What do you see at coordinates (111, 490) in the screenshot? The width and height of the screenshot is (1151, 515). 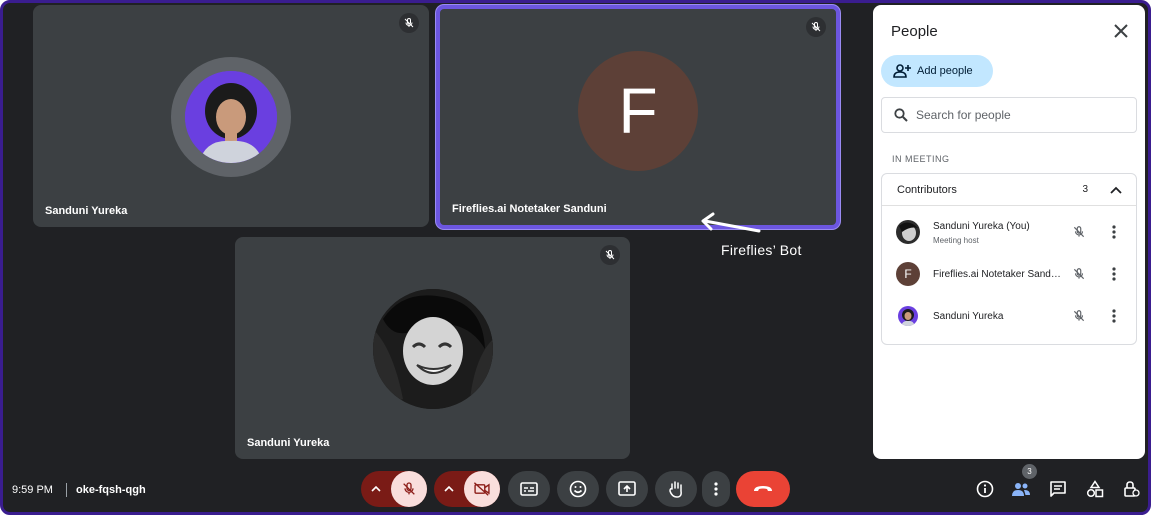 I see `meeting-code: oke-fqsh-qgh` at bounding box center [111, 490].